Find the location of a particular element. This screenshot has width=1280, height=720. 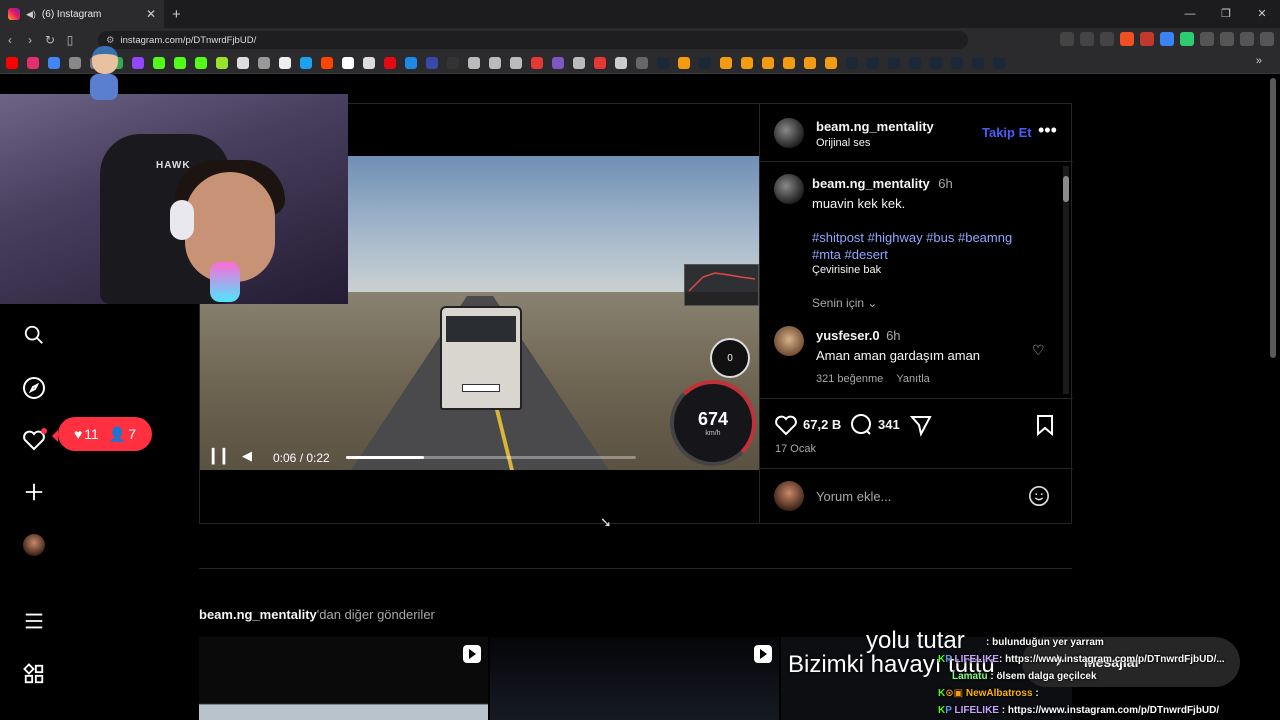

comment-count: 341 is located at coordinates (889, 424).